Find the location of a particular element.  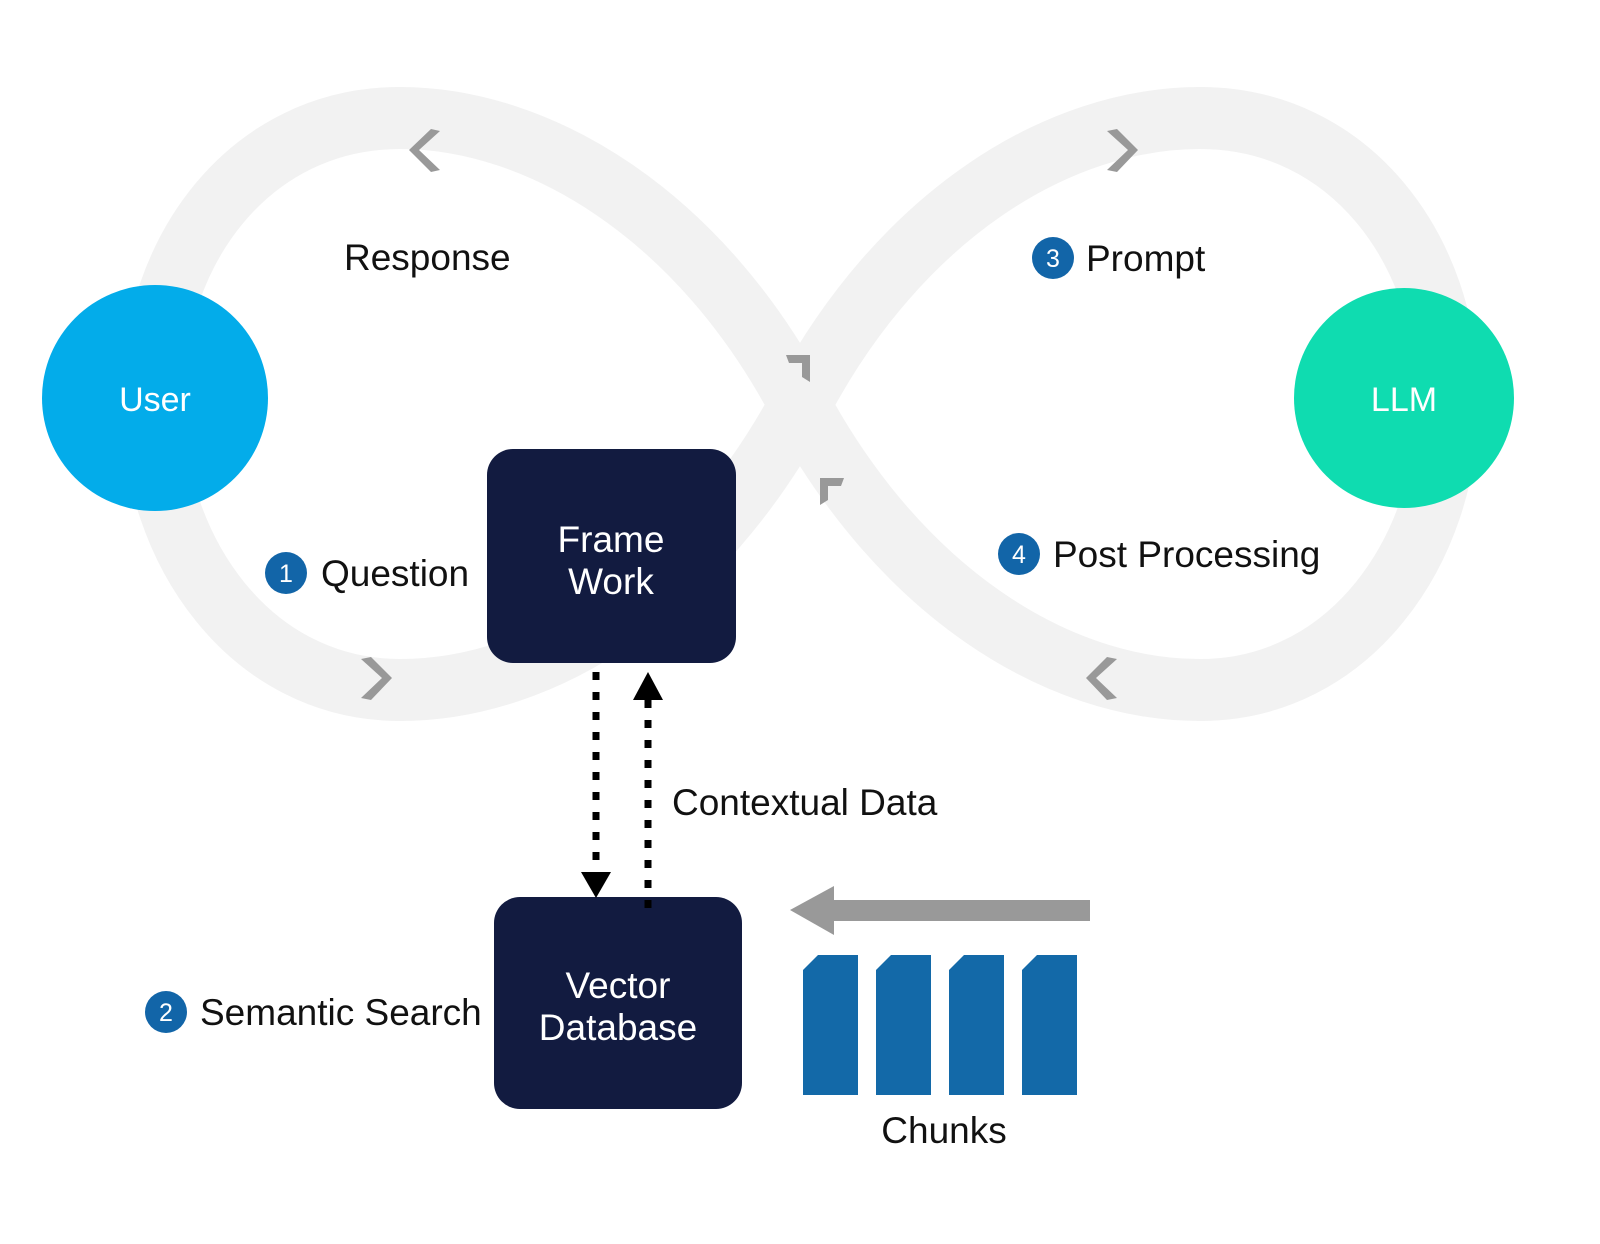

response-label: Response is located at coordinates (427, 257).